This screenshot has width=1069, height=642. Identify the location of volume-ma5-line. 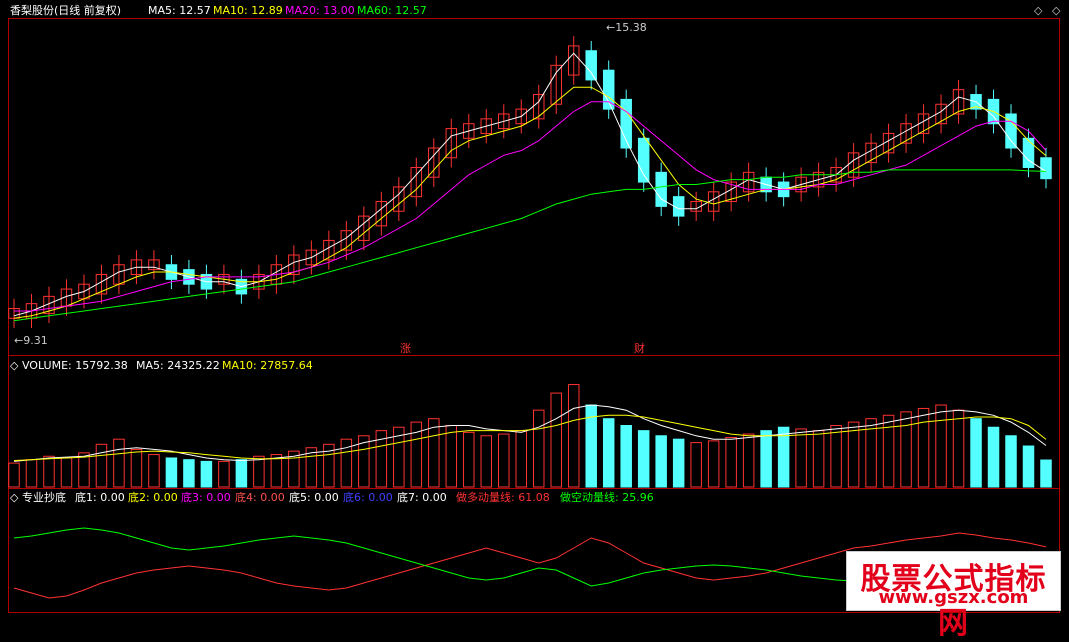
(530, 433).